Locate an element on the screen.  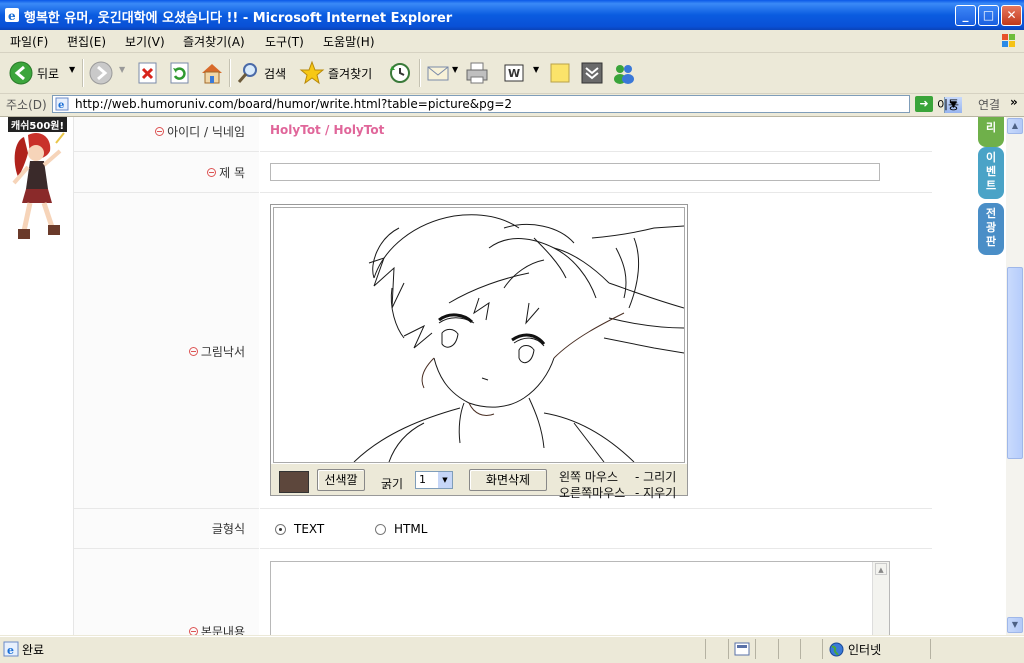
favorites-label: 즐겨찾기 is located at coordinates (350, 73).